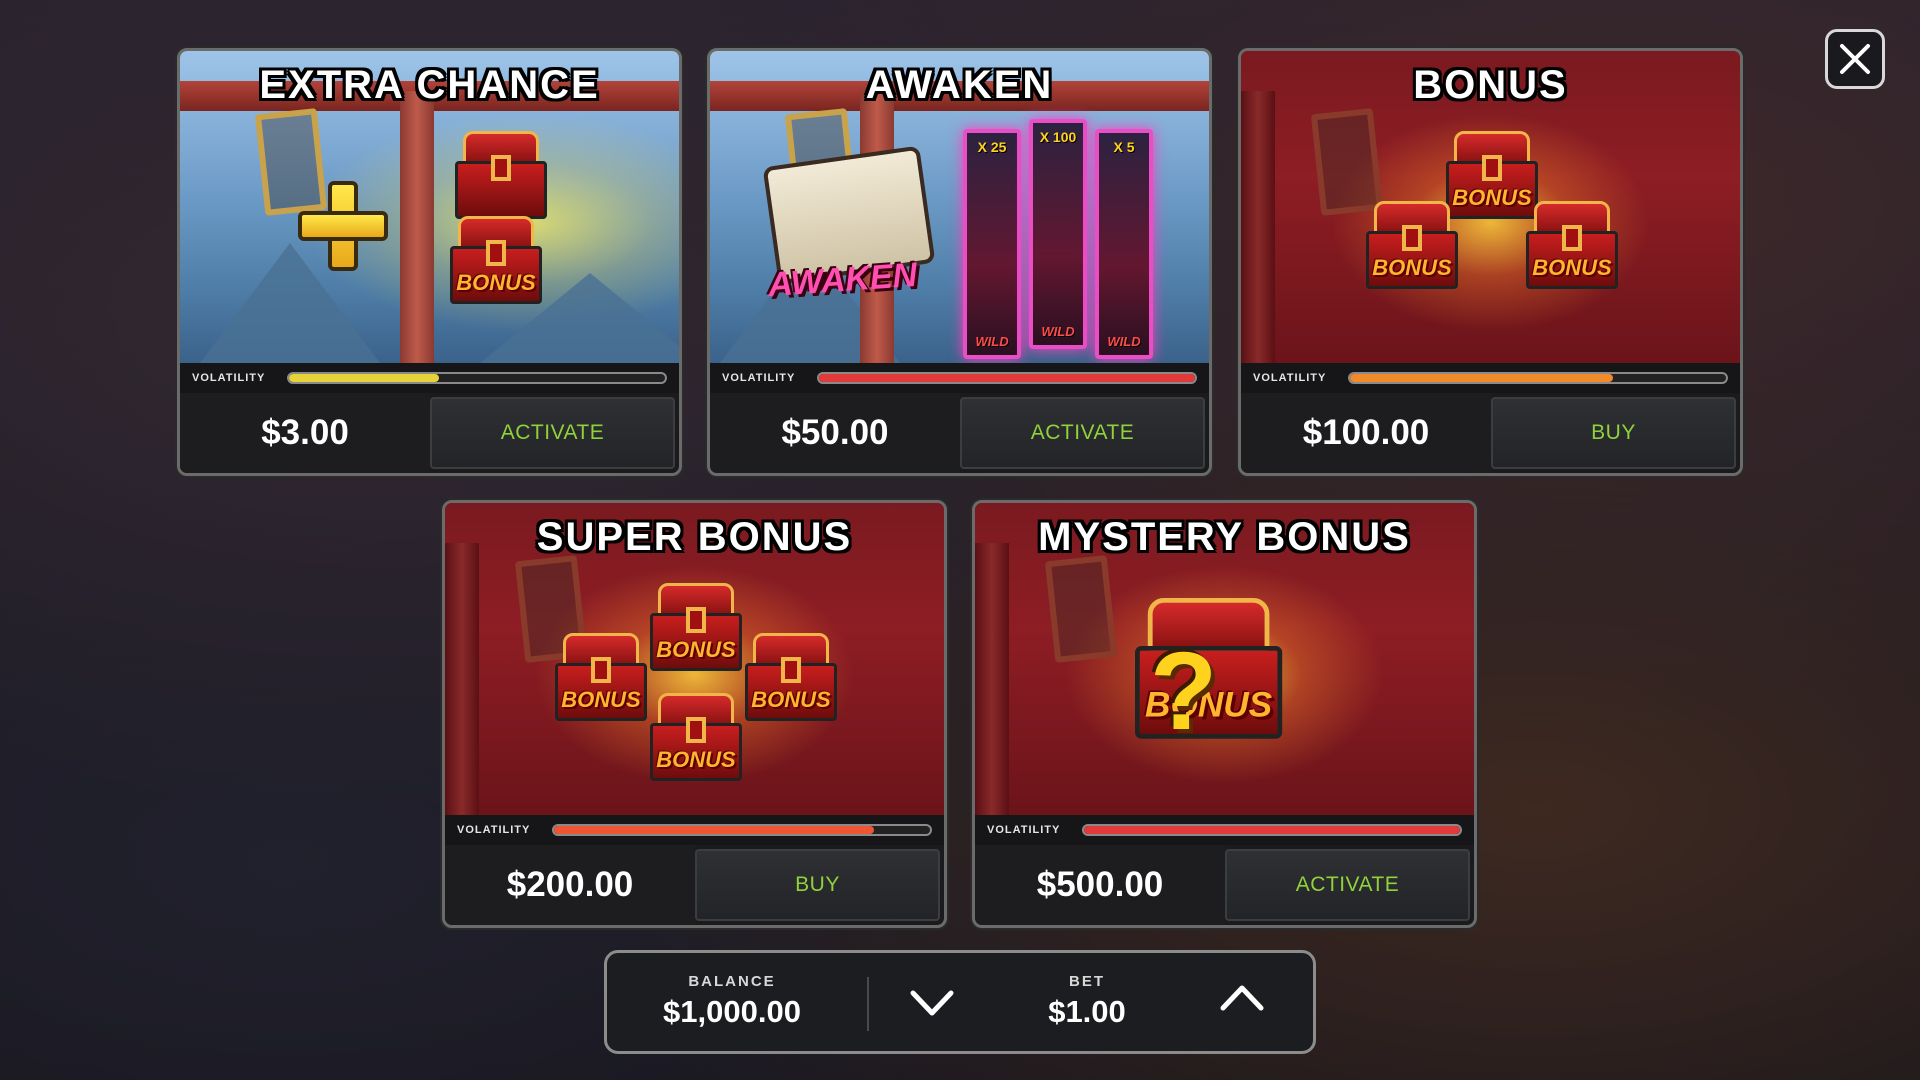  I want to click on wild-multiplier: X 5, so click(1124, 147).